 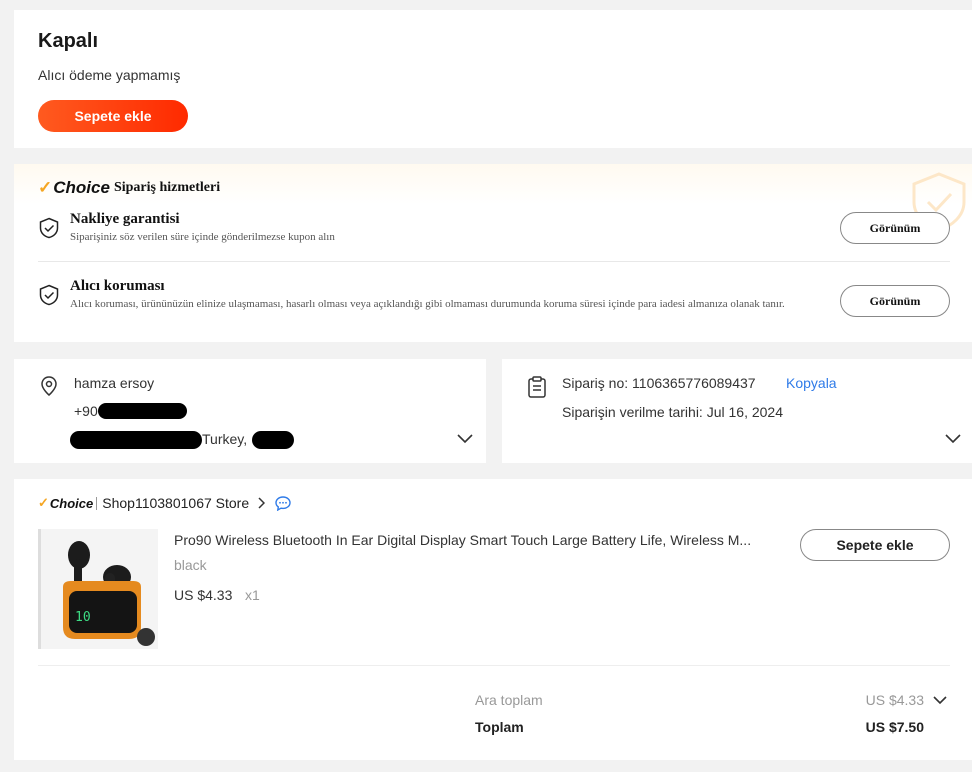 What do you see at coordinates (537, 387) in the screenshot?
I see `clipboard-icon` at bounding box center [537, 387].